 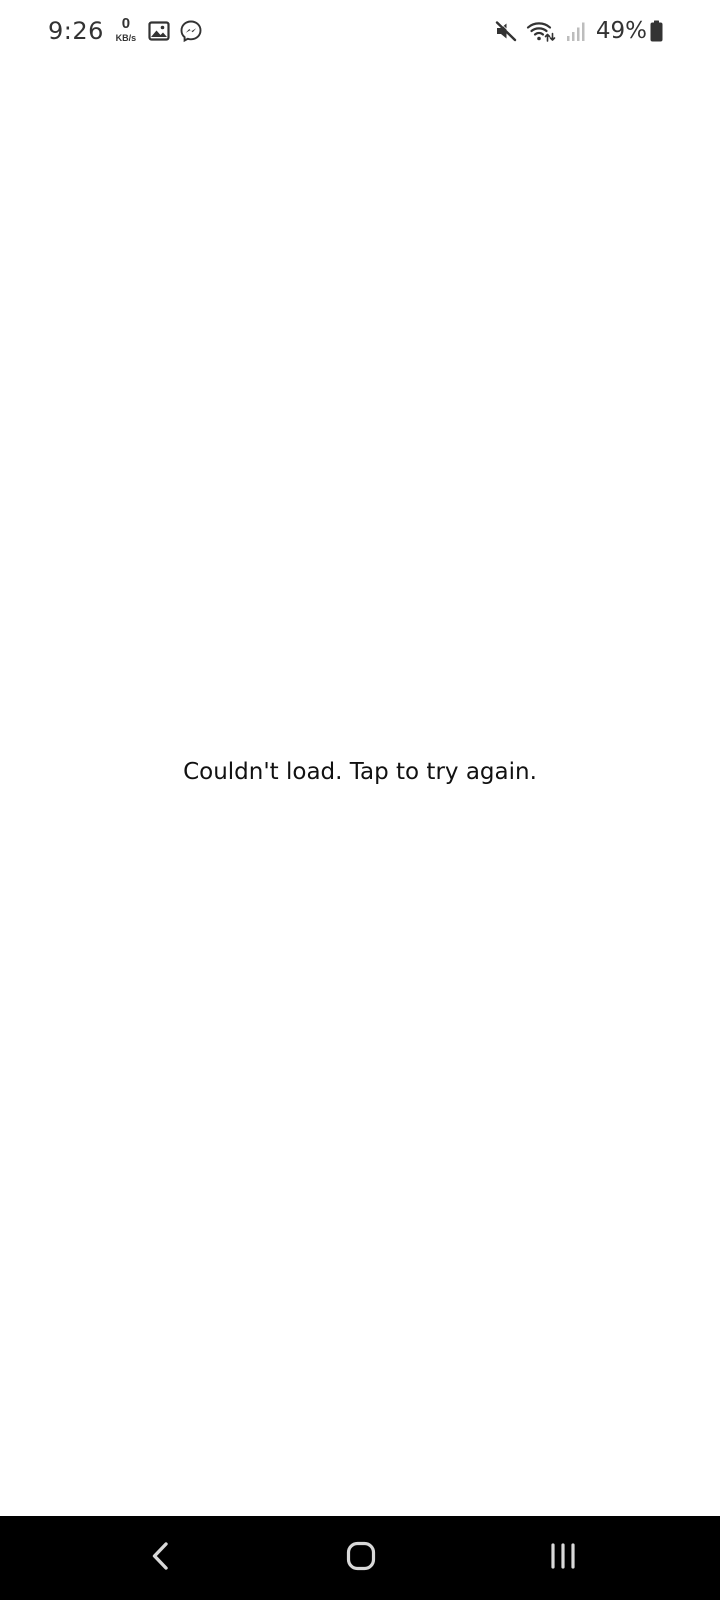 I want to click on gallery-icon, so click(x=159, y=31).